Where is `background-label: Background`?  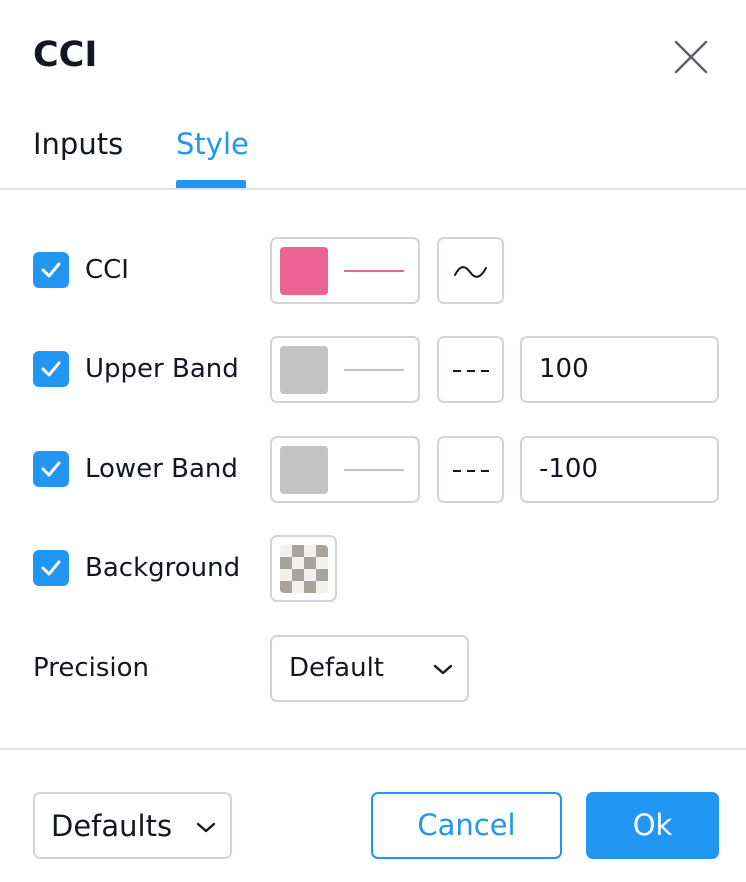 background-label: Background is located at coordinates (163, 568).